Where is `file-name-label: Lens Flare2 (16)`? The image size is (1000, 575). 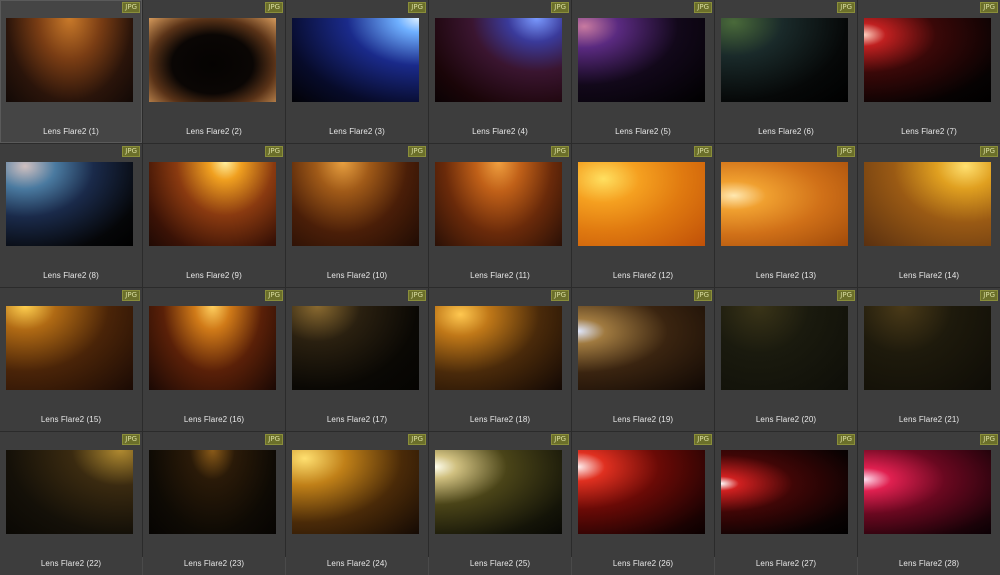
file-name-label: Lens Flare2 (16) is located at coordinates (214, 419).